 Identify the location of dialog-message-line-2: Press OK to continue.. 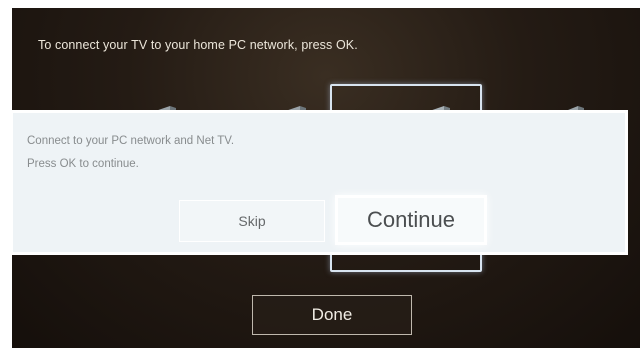
(83, 164).